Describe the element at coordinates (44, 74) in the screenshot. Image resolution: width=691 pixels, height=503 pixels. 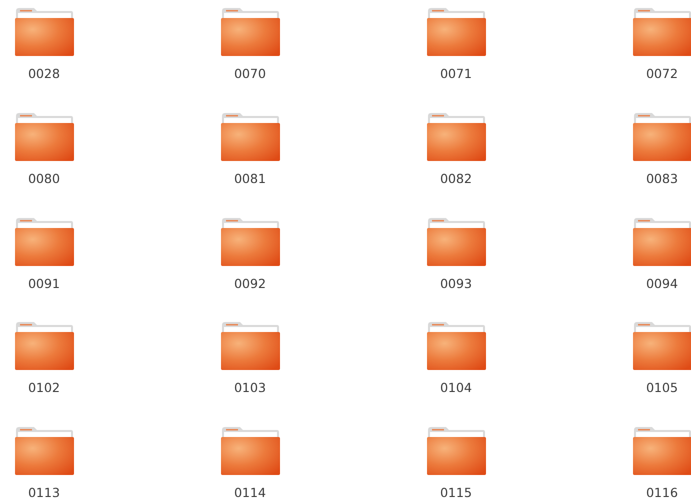
I see `folder-name: 0028` at that location.